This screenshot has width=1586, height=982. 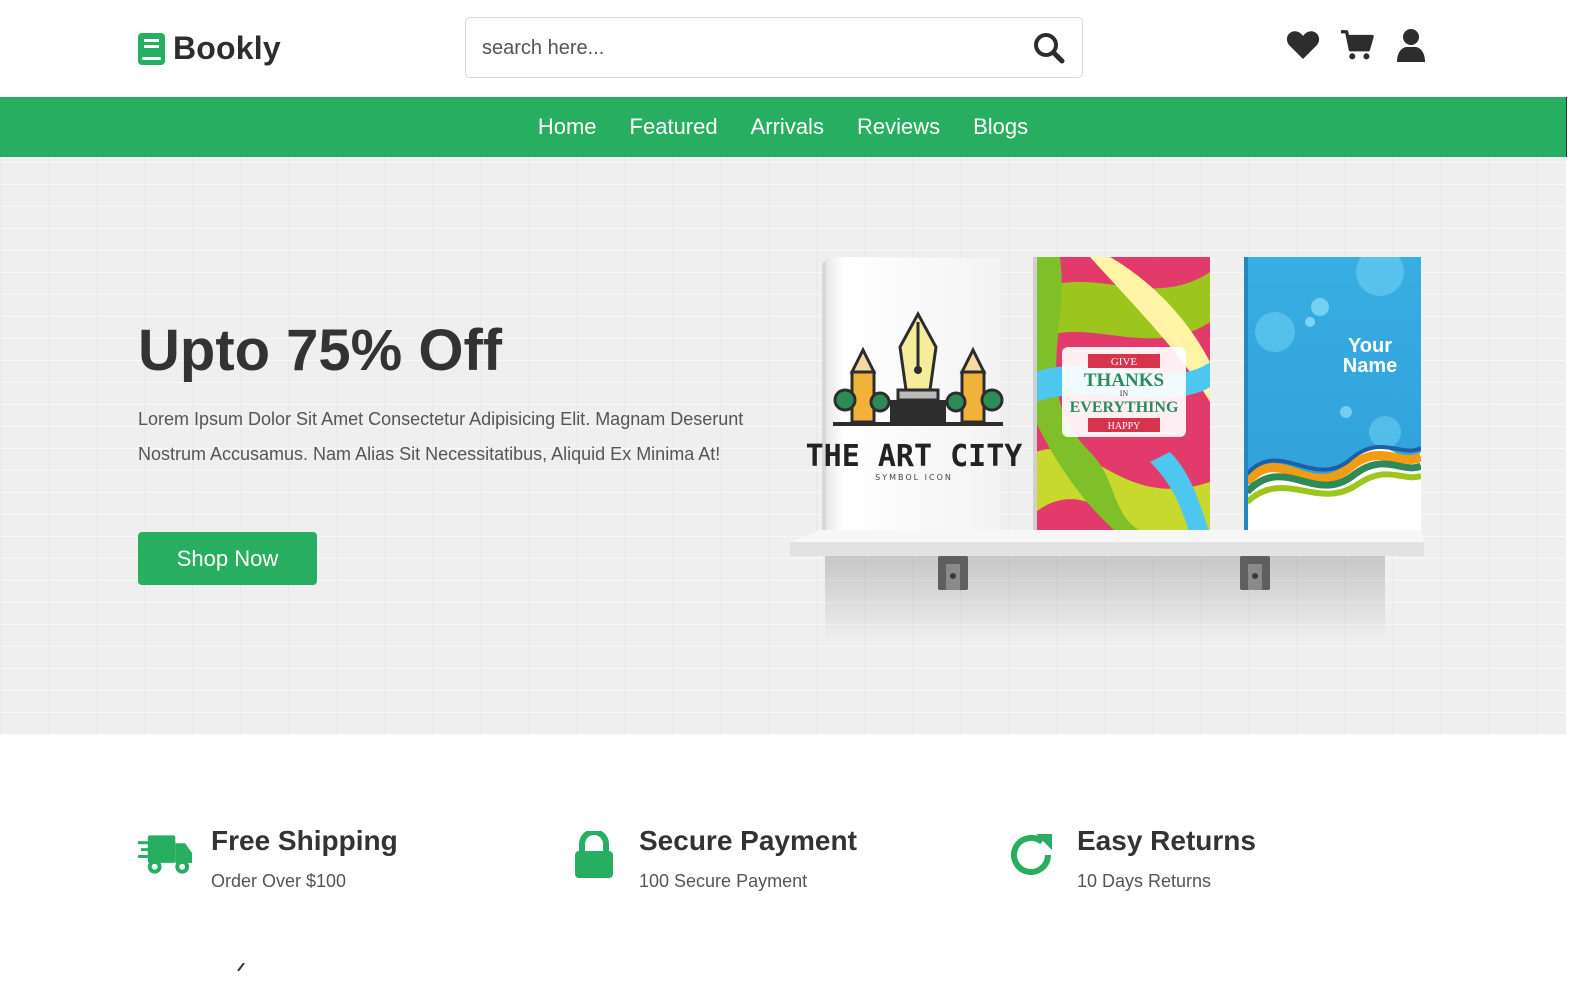 I want to click on search-box, so click(x=774, y=47).